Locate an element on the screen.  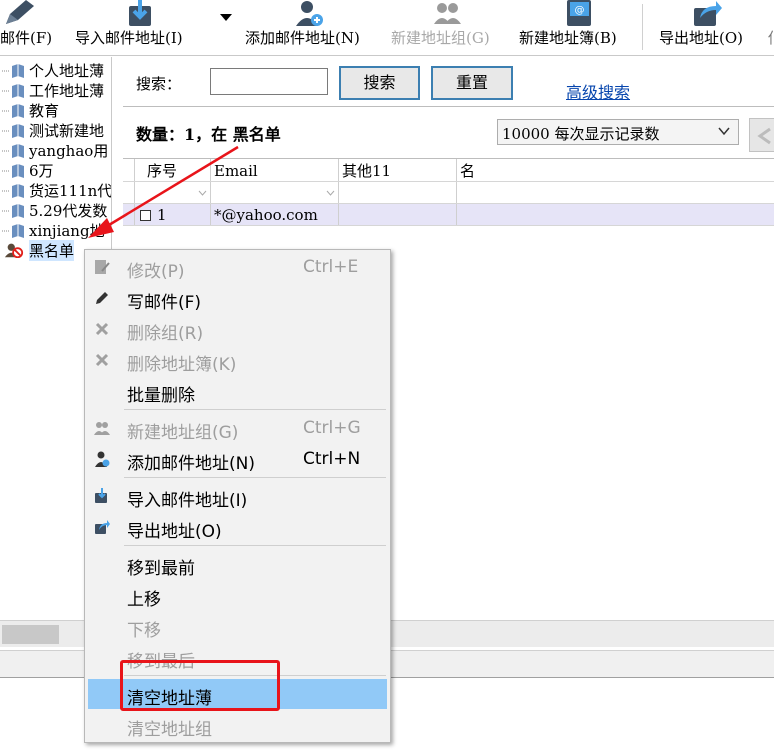
menu-item-import: 导入邮件地址(I) is located at coordinates (237, 496).